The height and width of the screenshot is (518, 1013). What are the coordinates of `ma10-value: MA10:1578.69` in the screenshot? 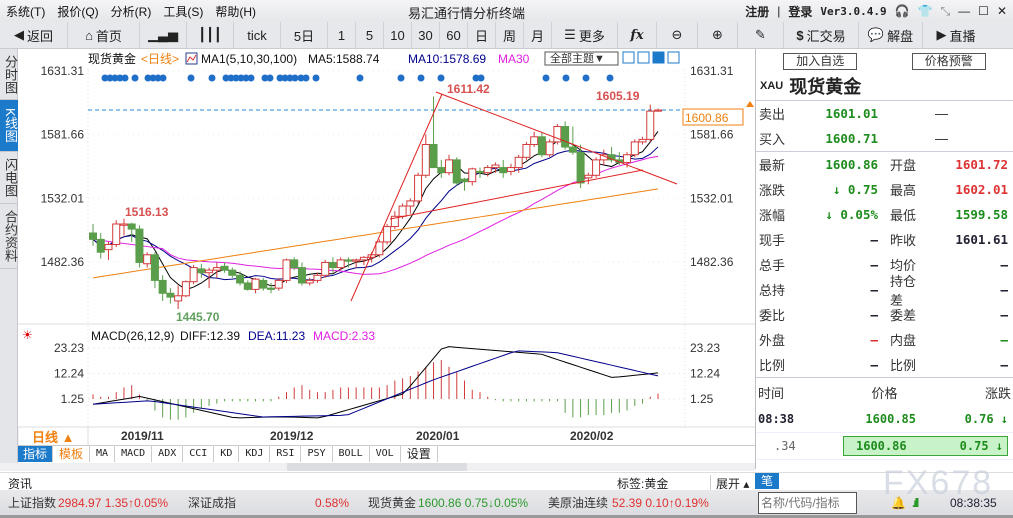 It's located at (447, 59).